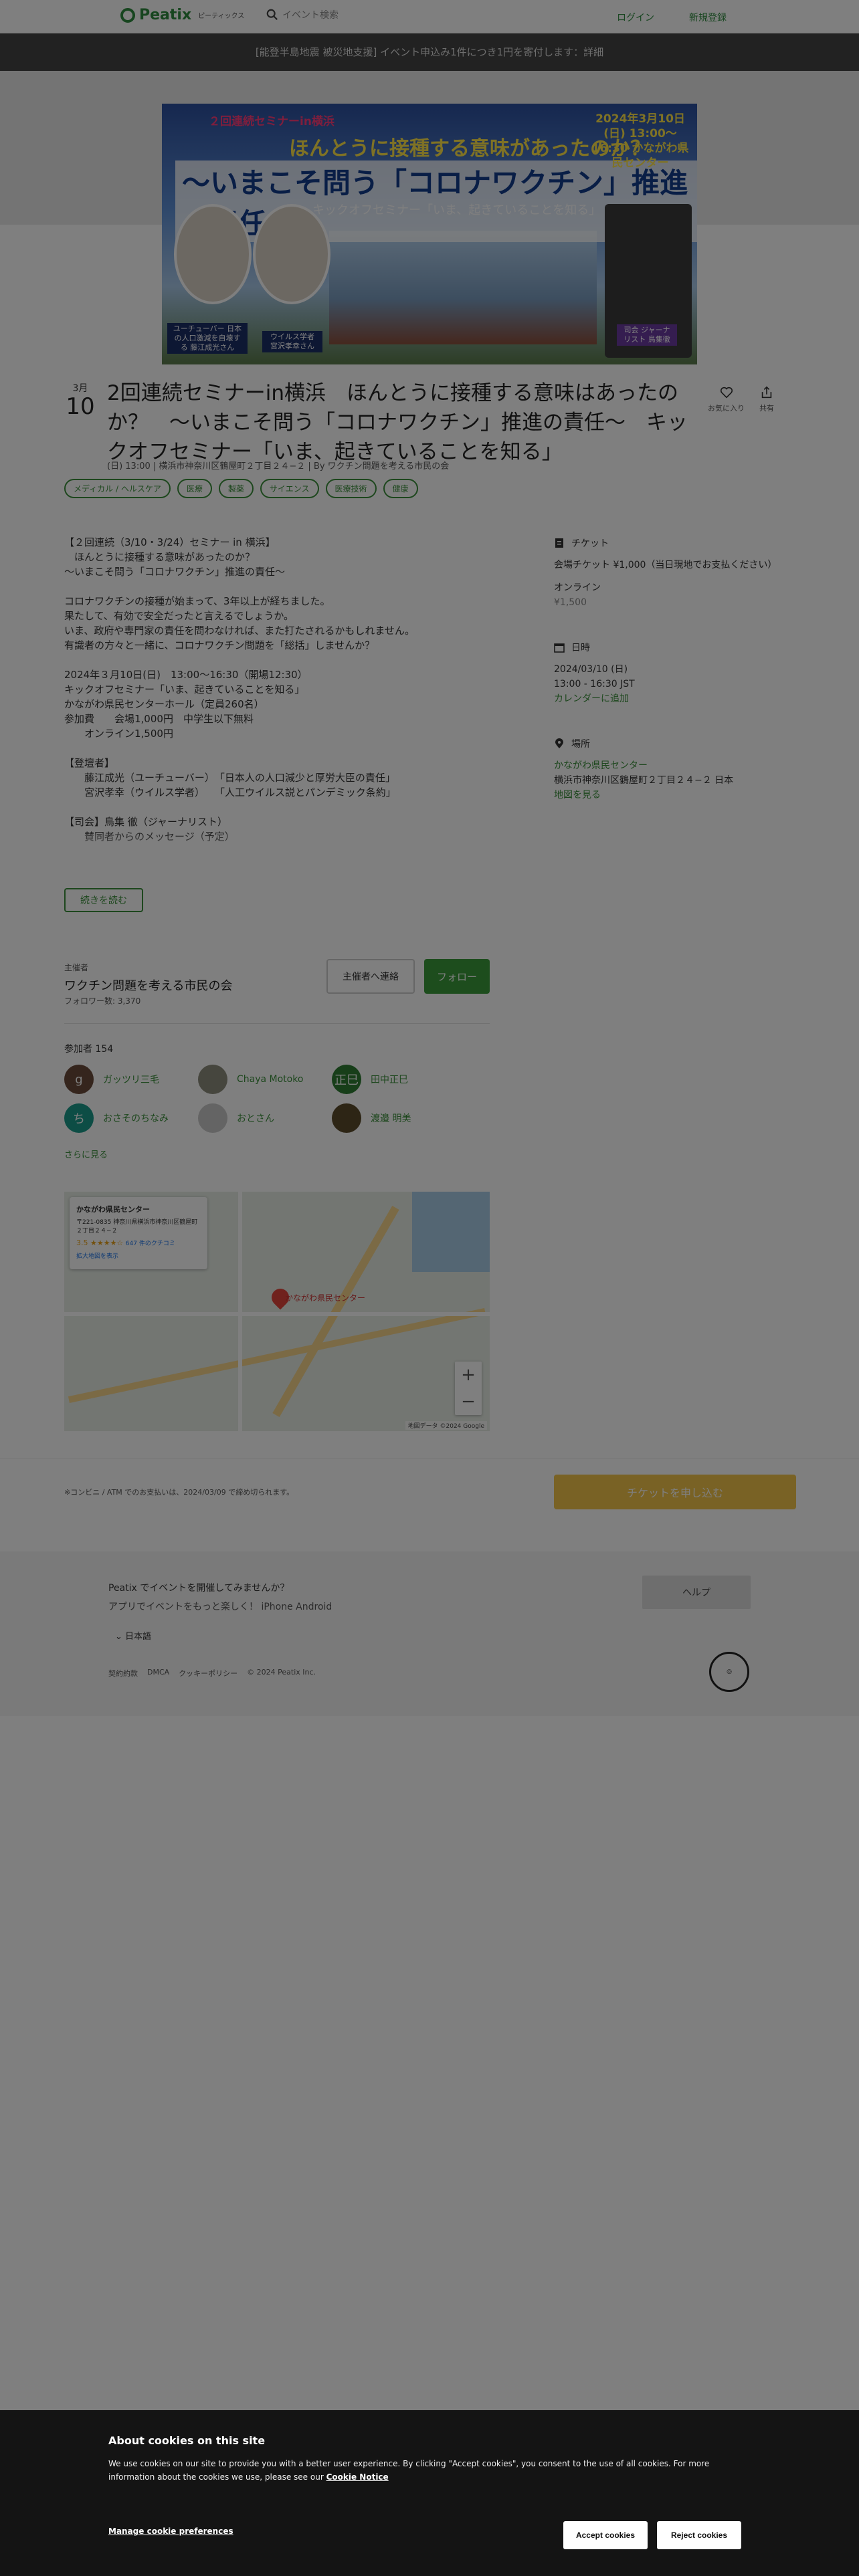 The height and width of the screenshot is (2576, 859). I want to click on reject-cookies-button: Reject cookies, so click(699, 2535).